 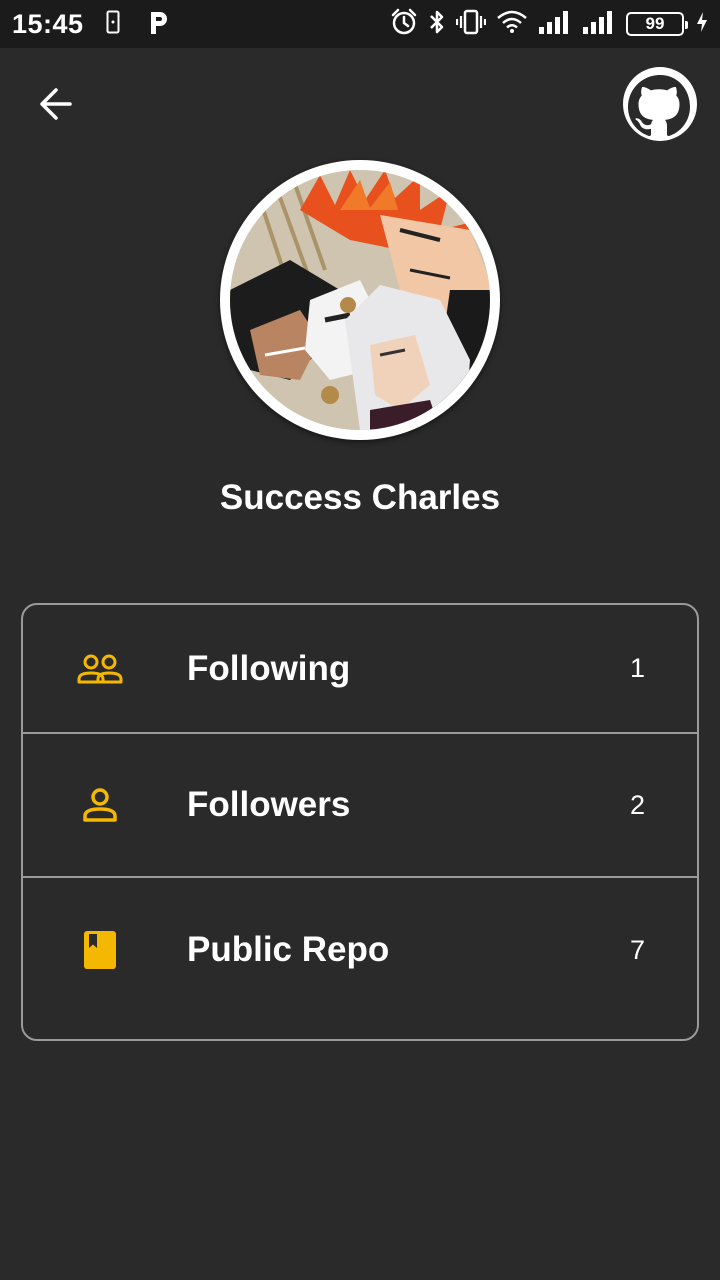 I want to click on stat-label: Public Repo, so click(x=288, y=949).